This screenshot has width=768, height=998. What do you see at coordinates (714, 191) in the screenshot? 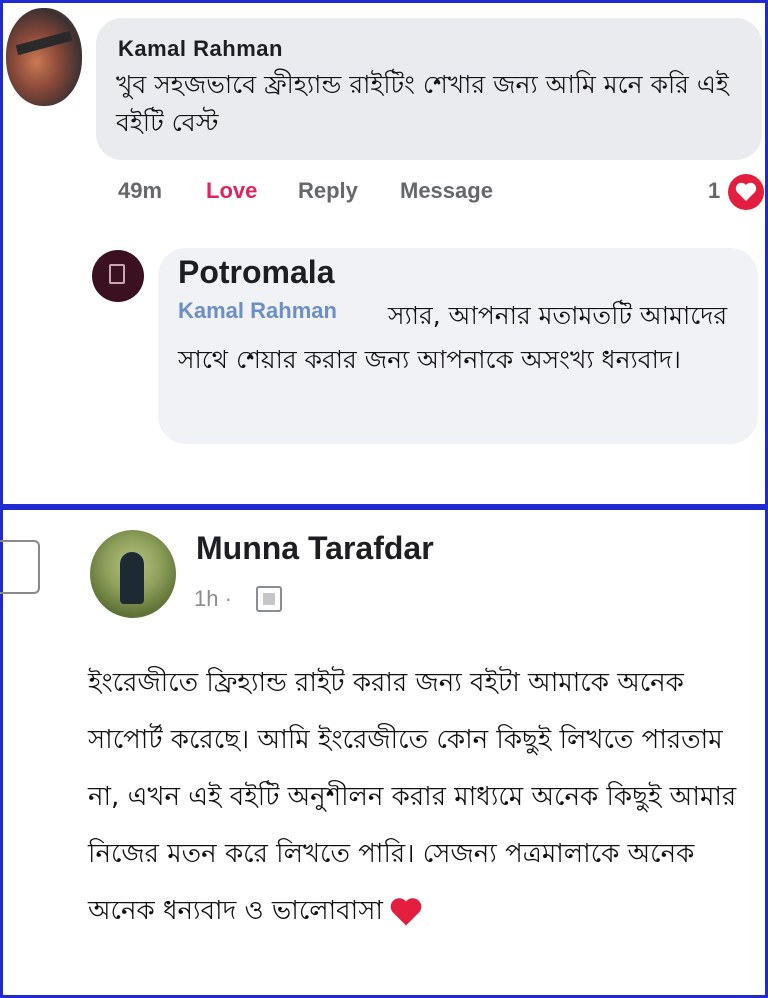
I see `reaction-count: 1` at bounding box center [714, 191].